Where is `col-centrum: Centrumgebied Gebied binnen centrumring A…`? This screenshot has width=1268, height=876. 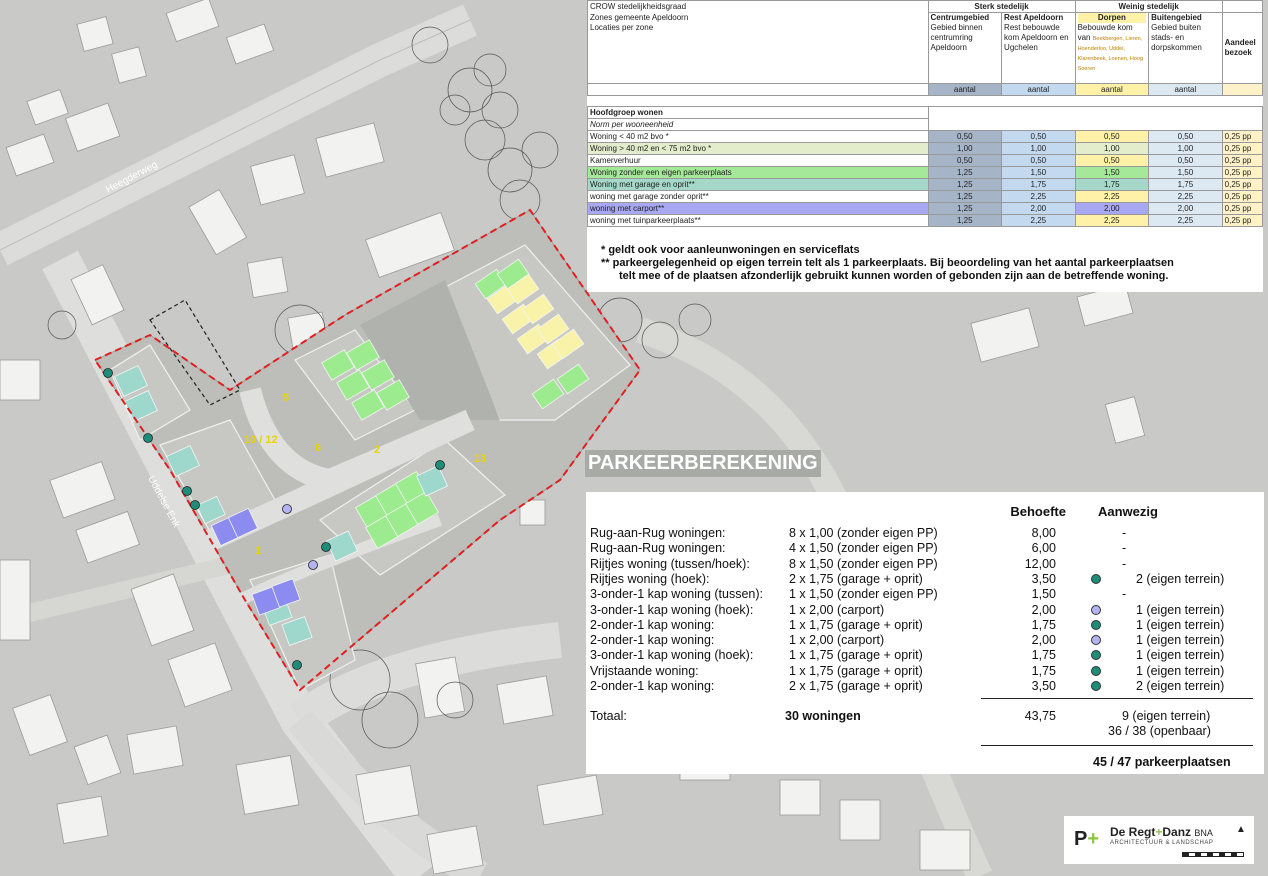
col-centrum: Centrumgebied Gebied binnen centrumring A… is located at coordinates (965, 48).